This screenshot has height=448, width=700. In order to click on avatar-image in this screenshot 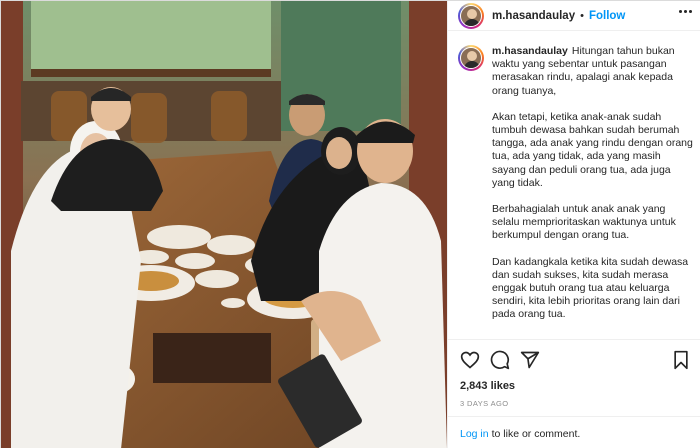, I will do `click(471, 15)`.